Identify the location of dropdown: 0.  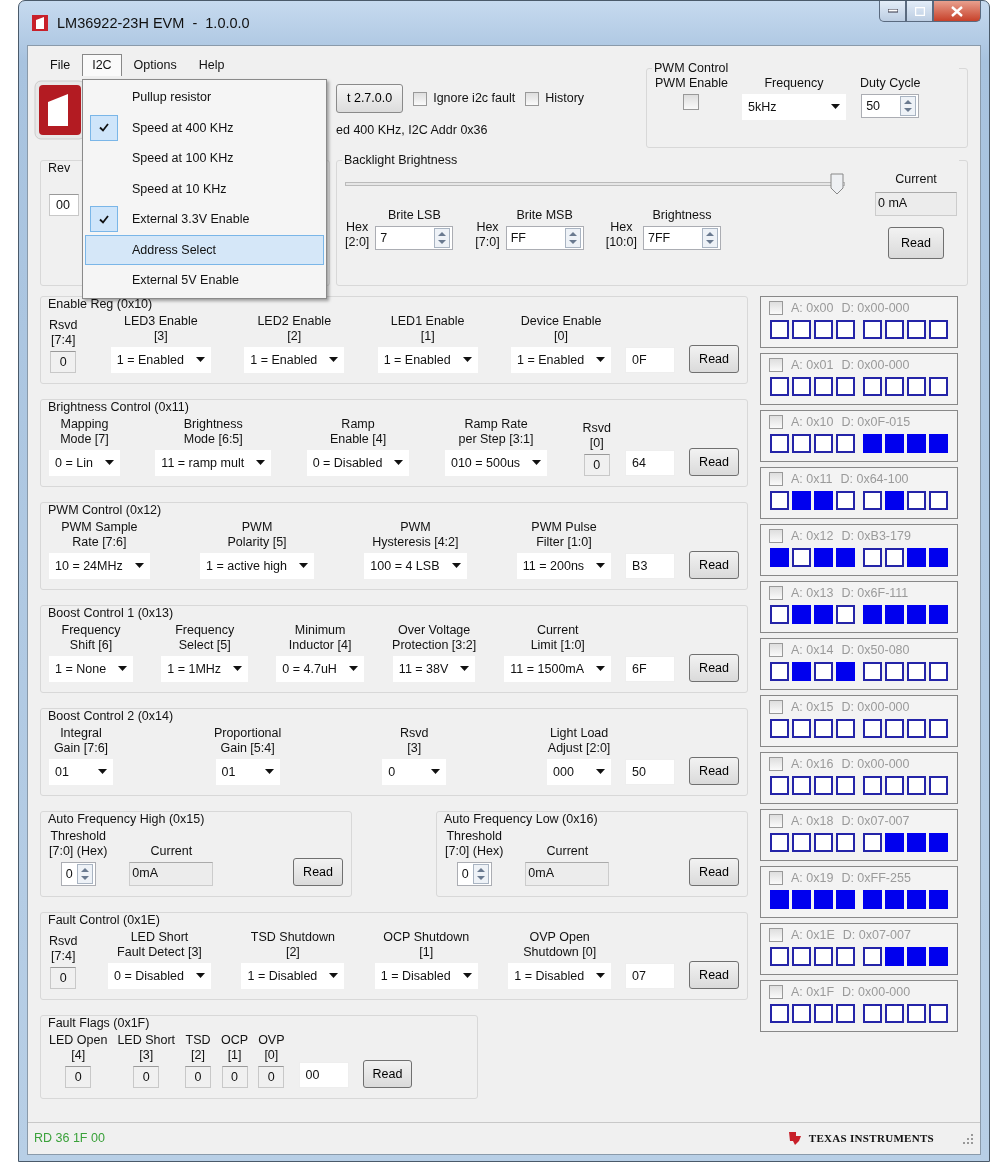
(414, 772).